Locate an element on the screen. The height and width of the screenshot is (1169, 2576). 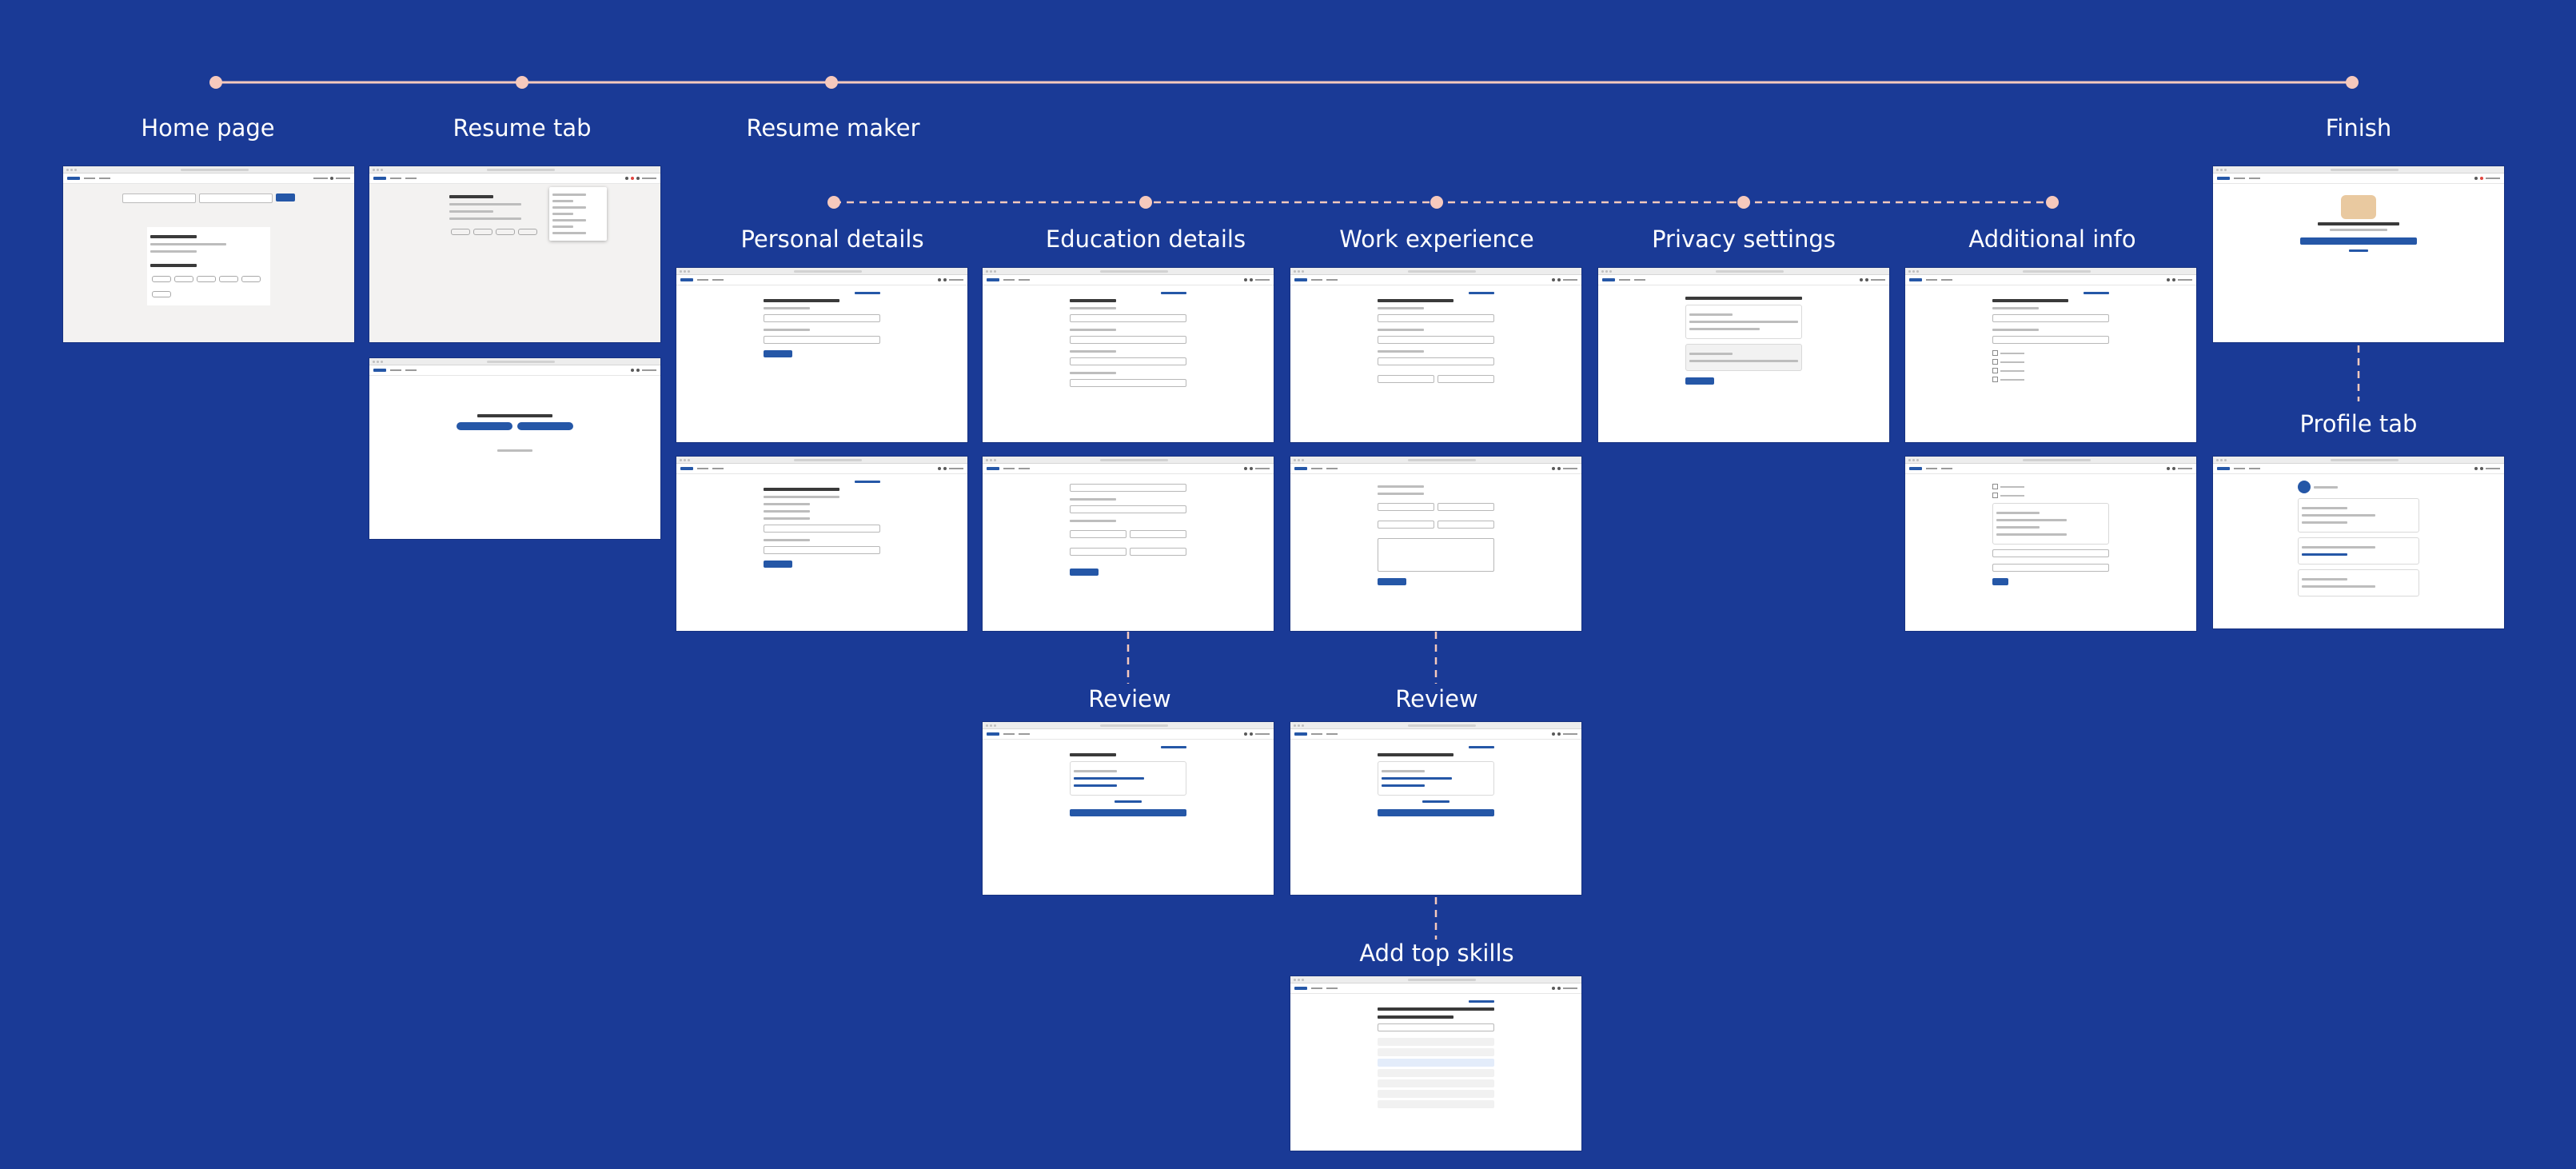
label-education-details: Education details is located at coordinates (1145, 239).